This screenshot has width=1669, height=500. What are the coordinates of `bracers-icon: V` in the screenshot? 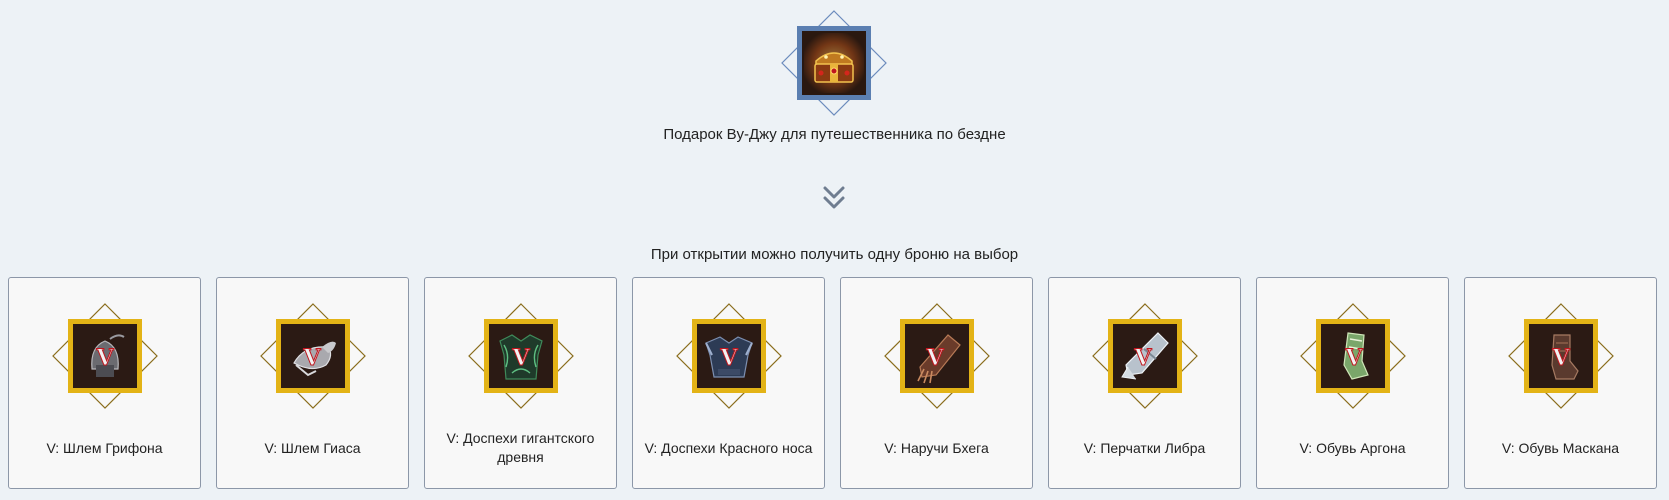 It's located at (939, 359).